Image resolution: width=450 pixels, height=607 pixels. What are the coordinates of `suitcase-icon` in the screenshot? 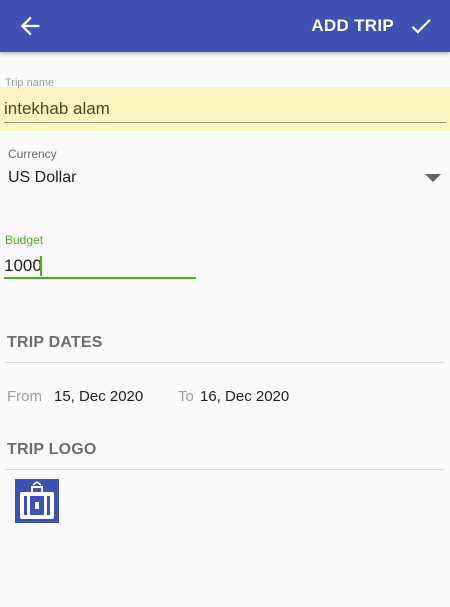 It's located at (37, 501).